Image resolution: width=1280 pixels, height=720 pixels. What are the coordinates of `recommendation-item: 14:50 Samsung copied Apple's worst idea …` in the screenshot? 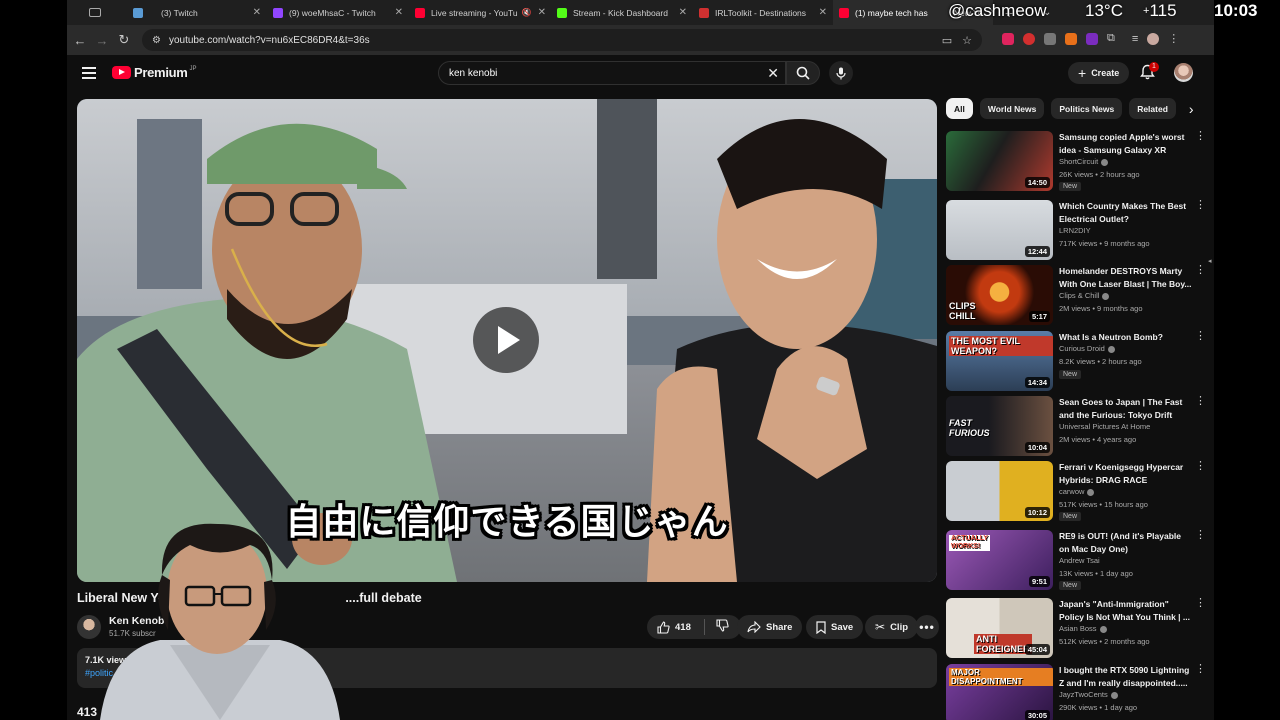 It's located at (1078, 162).